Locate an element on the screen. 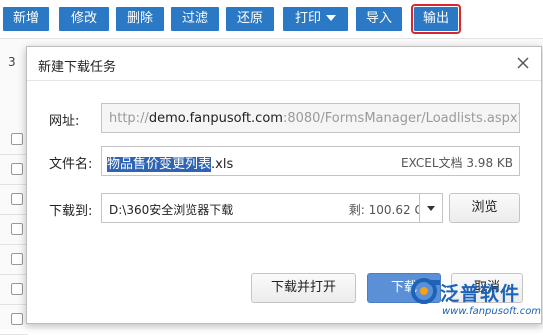  watermark-url: www.fanpusoft.com is located at coordinates (492, 311).